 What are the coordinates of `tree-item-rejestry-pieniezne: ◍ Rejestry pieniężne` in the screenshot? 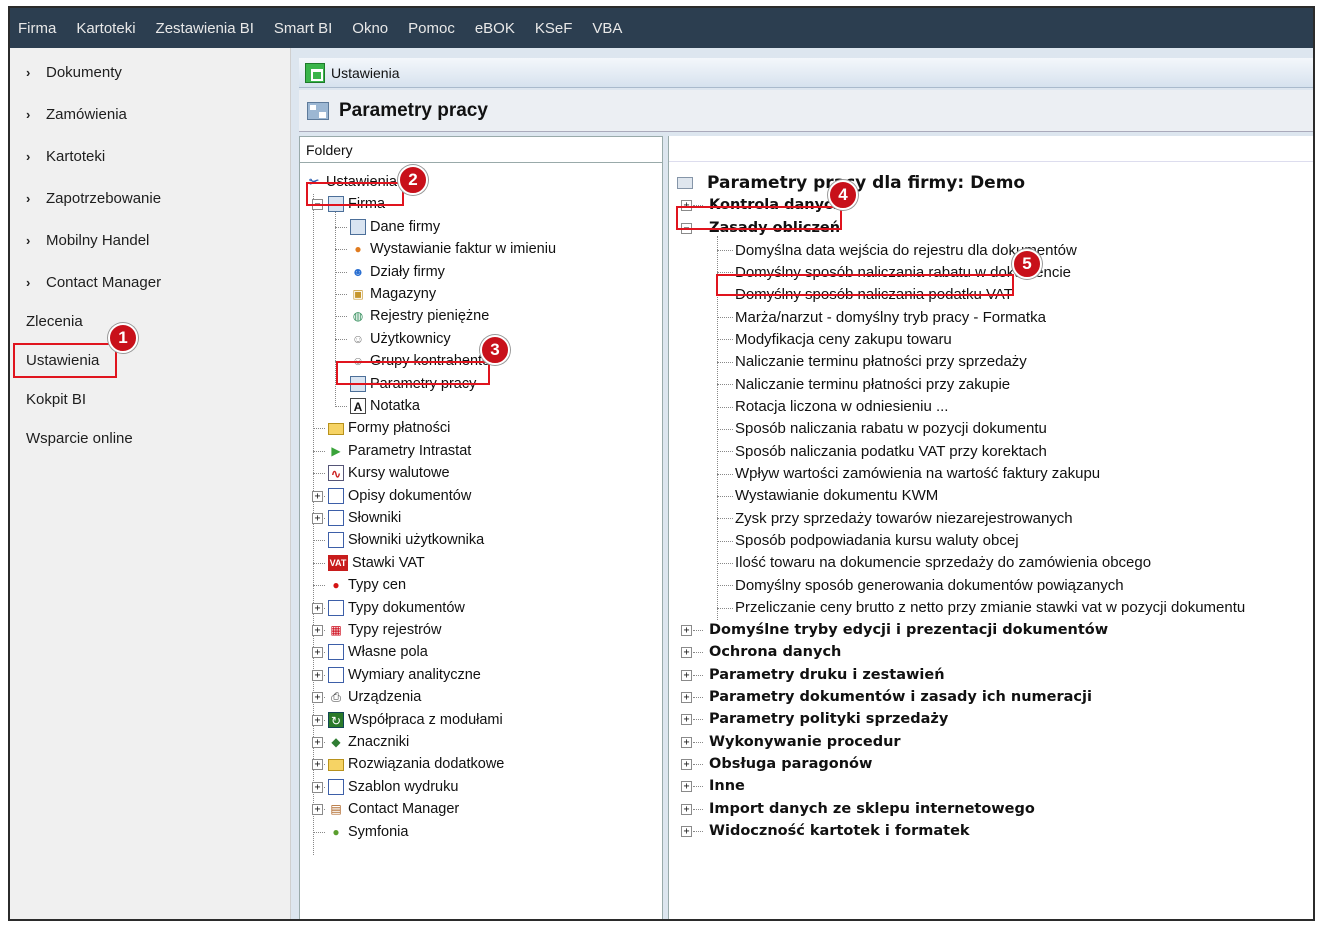 It's located at (420, 316).